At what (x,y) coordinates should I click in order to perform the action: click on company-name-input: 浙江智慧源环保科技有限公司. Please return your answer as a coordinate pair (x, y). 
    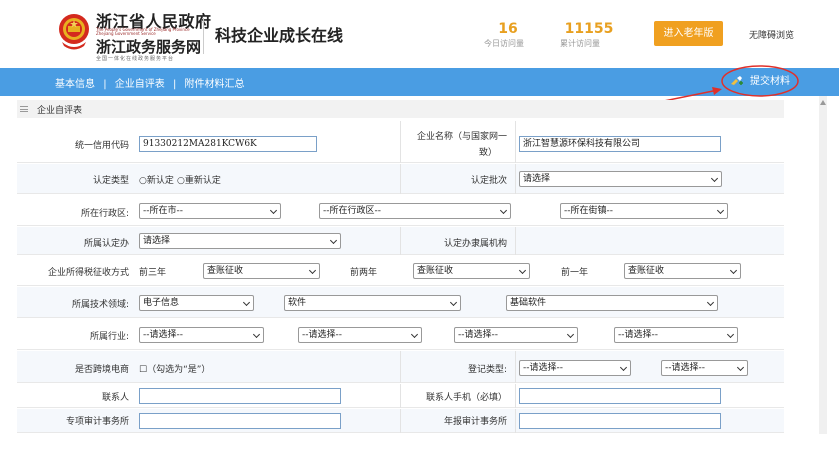
    Looking at the image, I should click on (620, 144).